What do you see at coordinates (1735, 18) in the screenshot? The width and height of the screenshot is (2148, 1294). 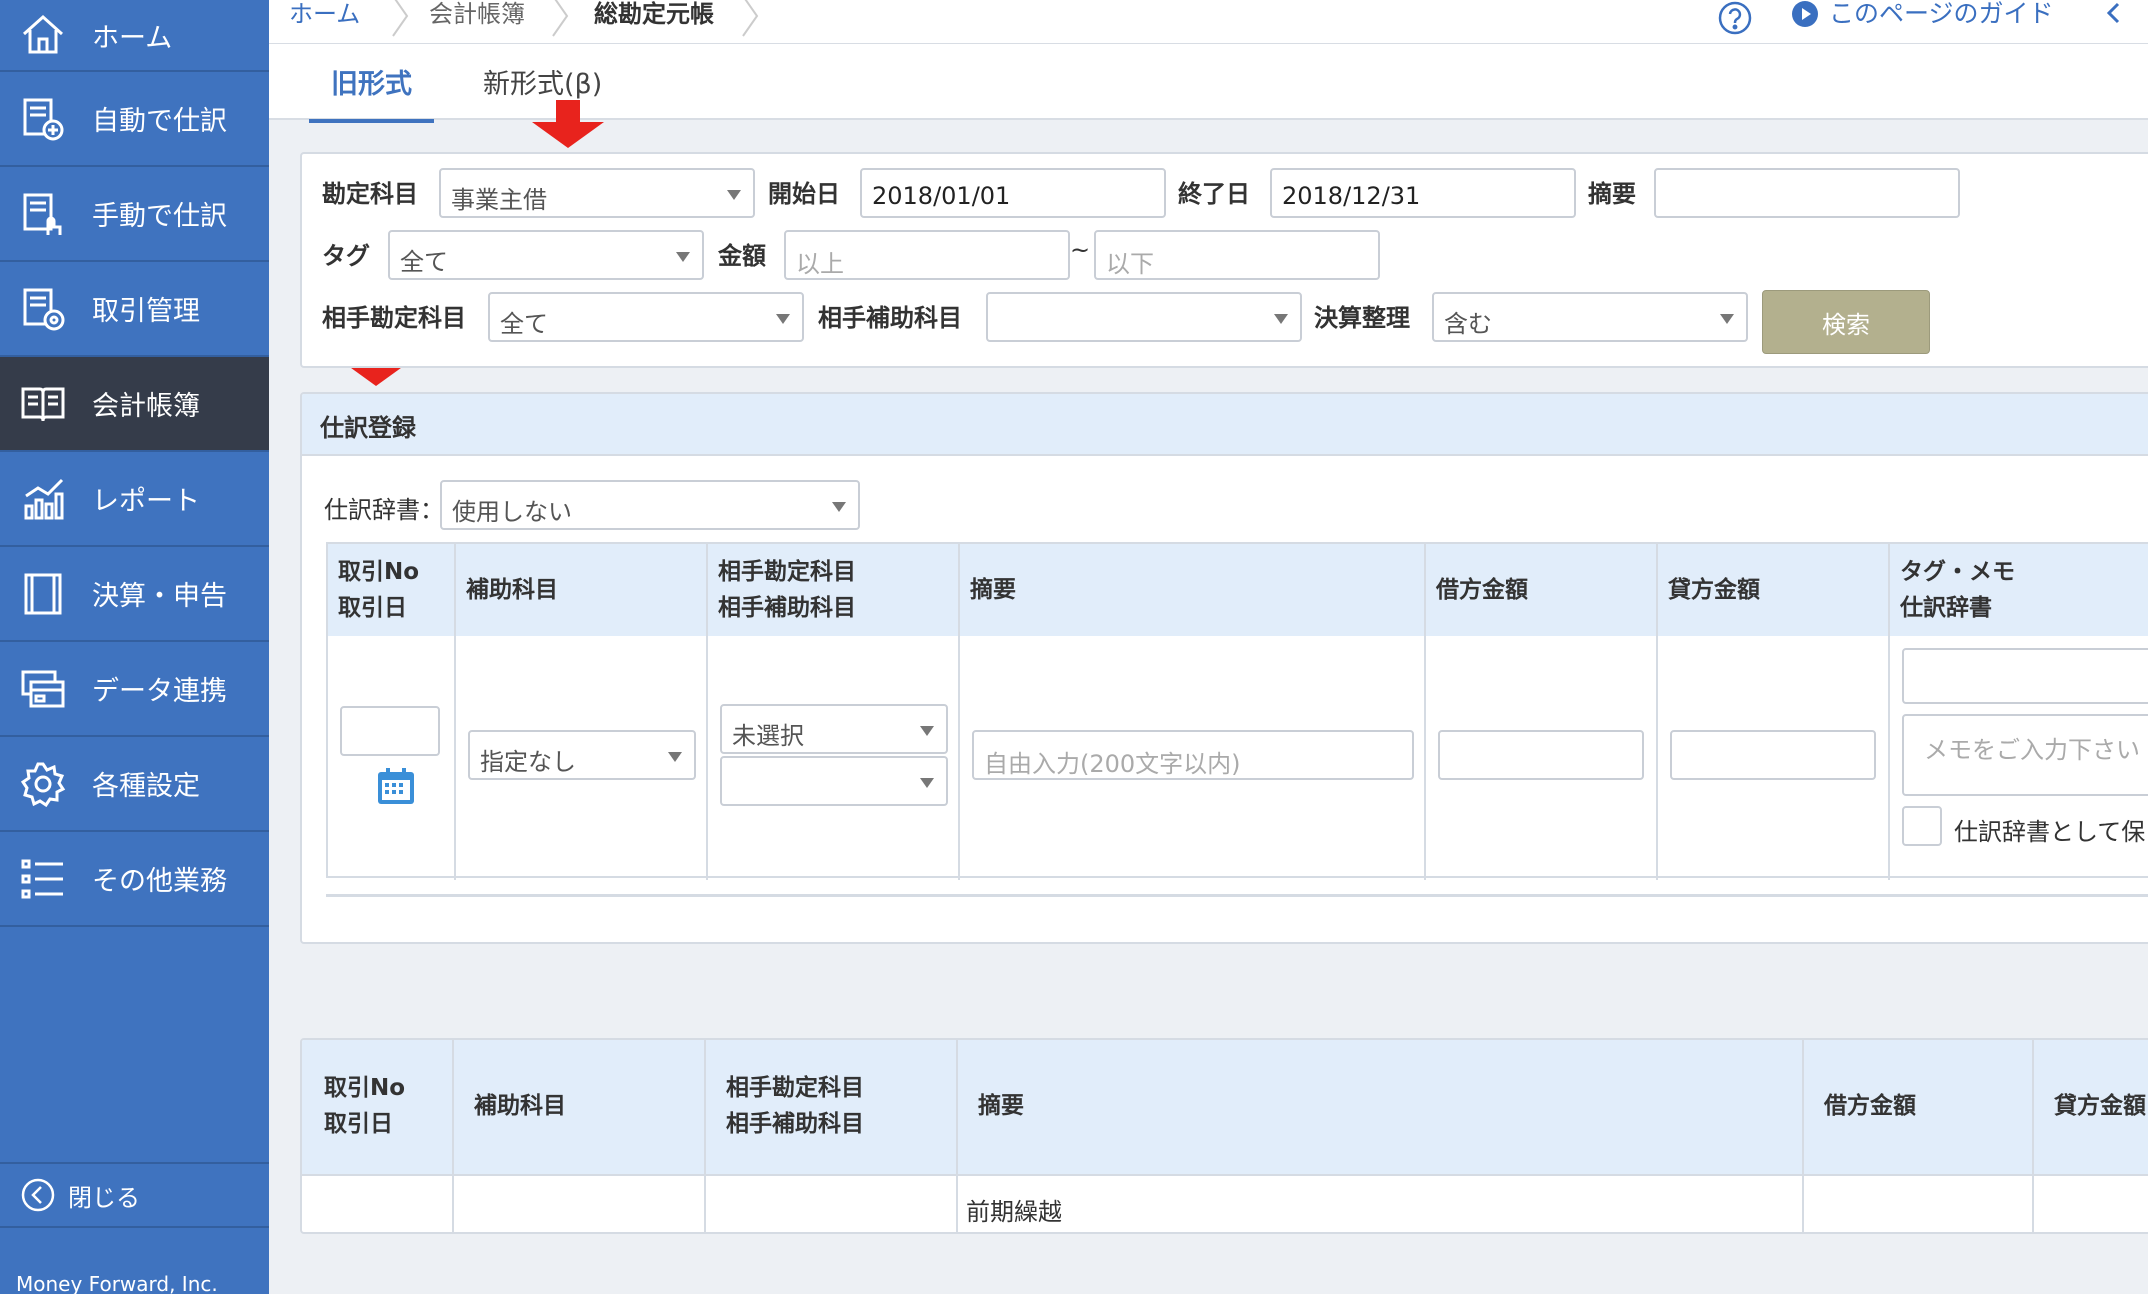 I see `help-icon` at bounding box center [1735, 18].